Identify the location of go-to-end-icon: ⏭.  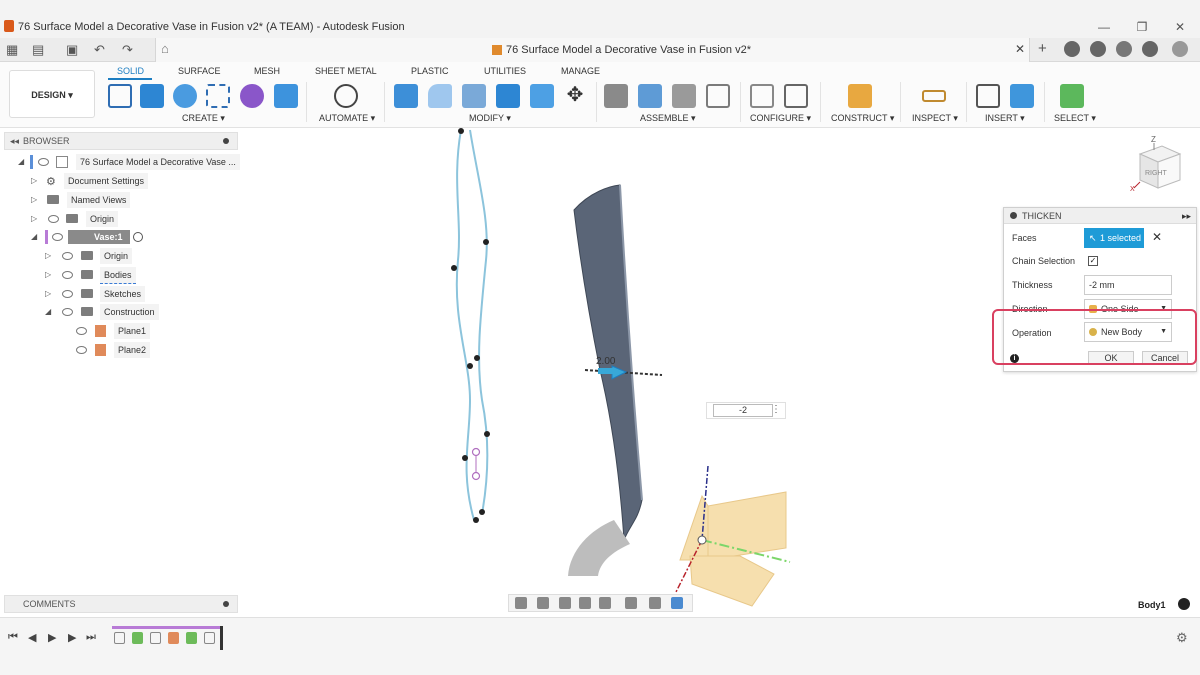
(91, 637).